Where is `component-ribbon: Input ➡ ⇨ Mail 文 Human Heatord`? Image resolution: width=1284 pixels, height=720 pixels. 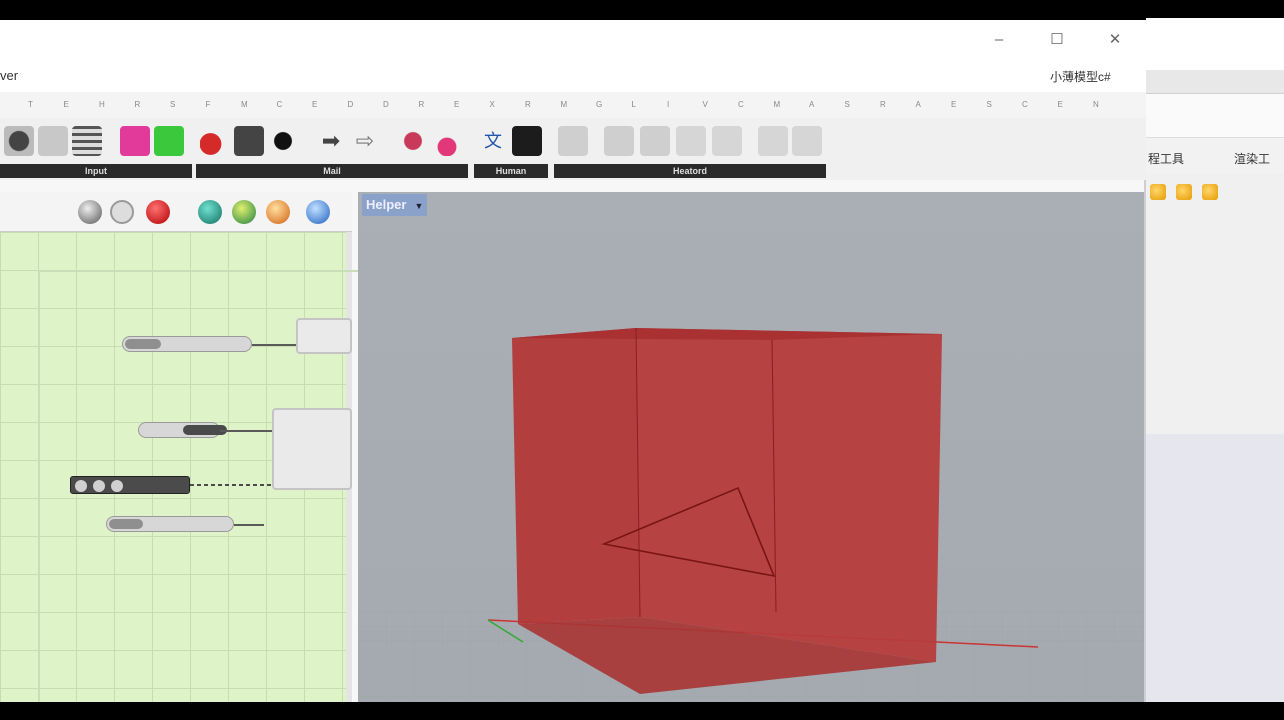 component-ribbon: Input ➡ ⇨ Mail 文 Human Heatord is located at coordinates (573, 149).